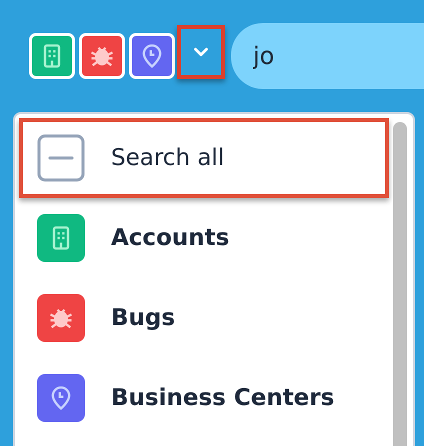 This screenshot has width=424, height=446. What do you see at coordinates (201, 52) in the screenshot?
I see `dropdown-toggle` at bounding box center [201, 52].